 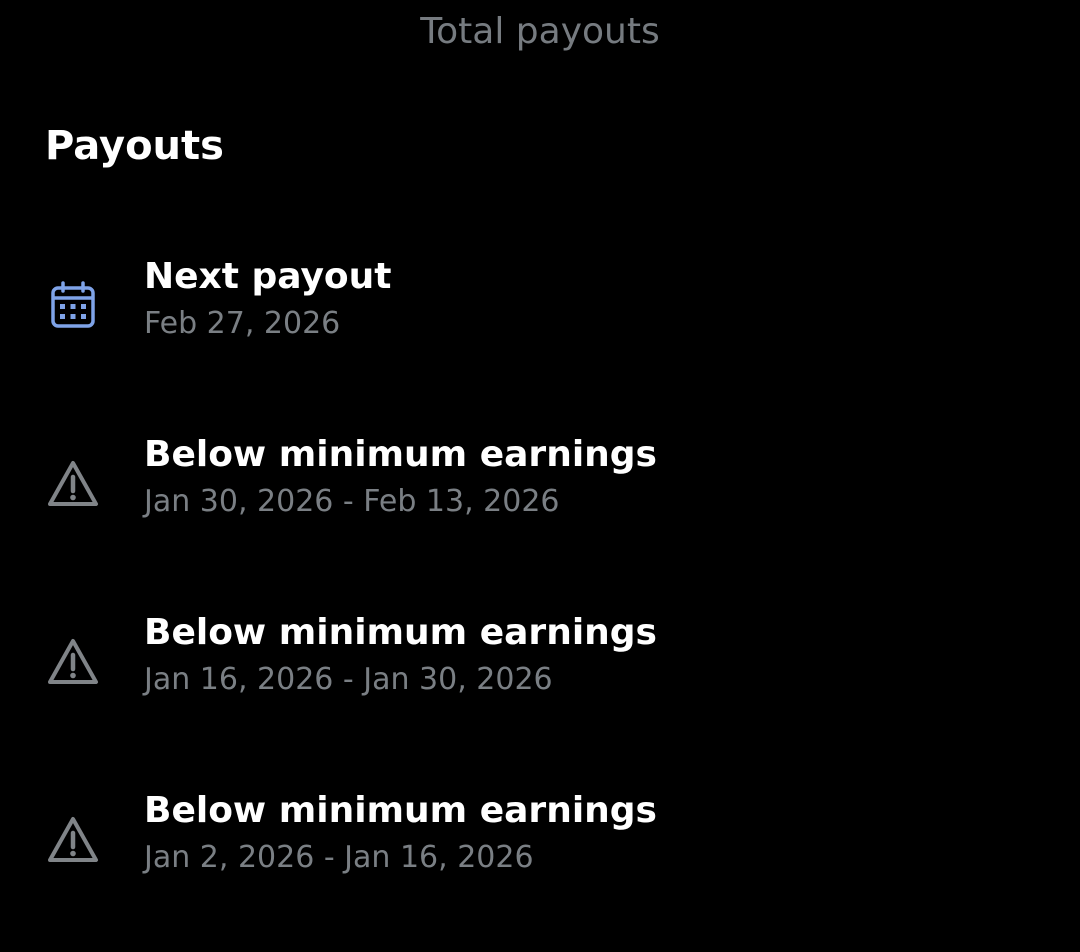 What do you see at coordinates (348, 679) in the screenshot?
I see `payout-date-range: Jan 16, 2026 - Jan 30, 2026` at bounding box center [348, 679].